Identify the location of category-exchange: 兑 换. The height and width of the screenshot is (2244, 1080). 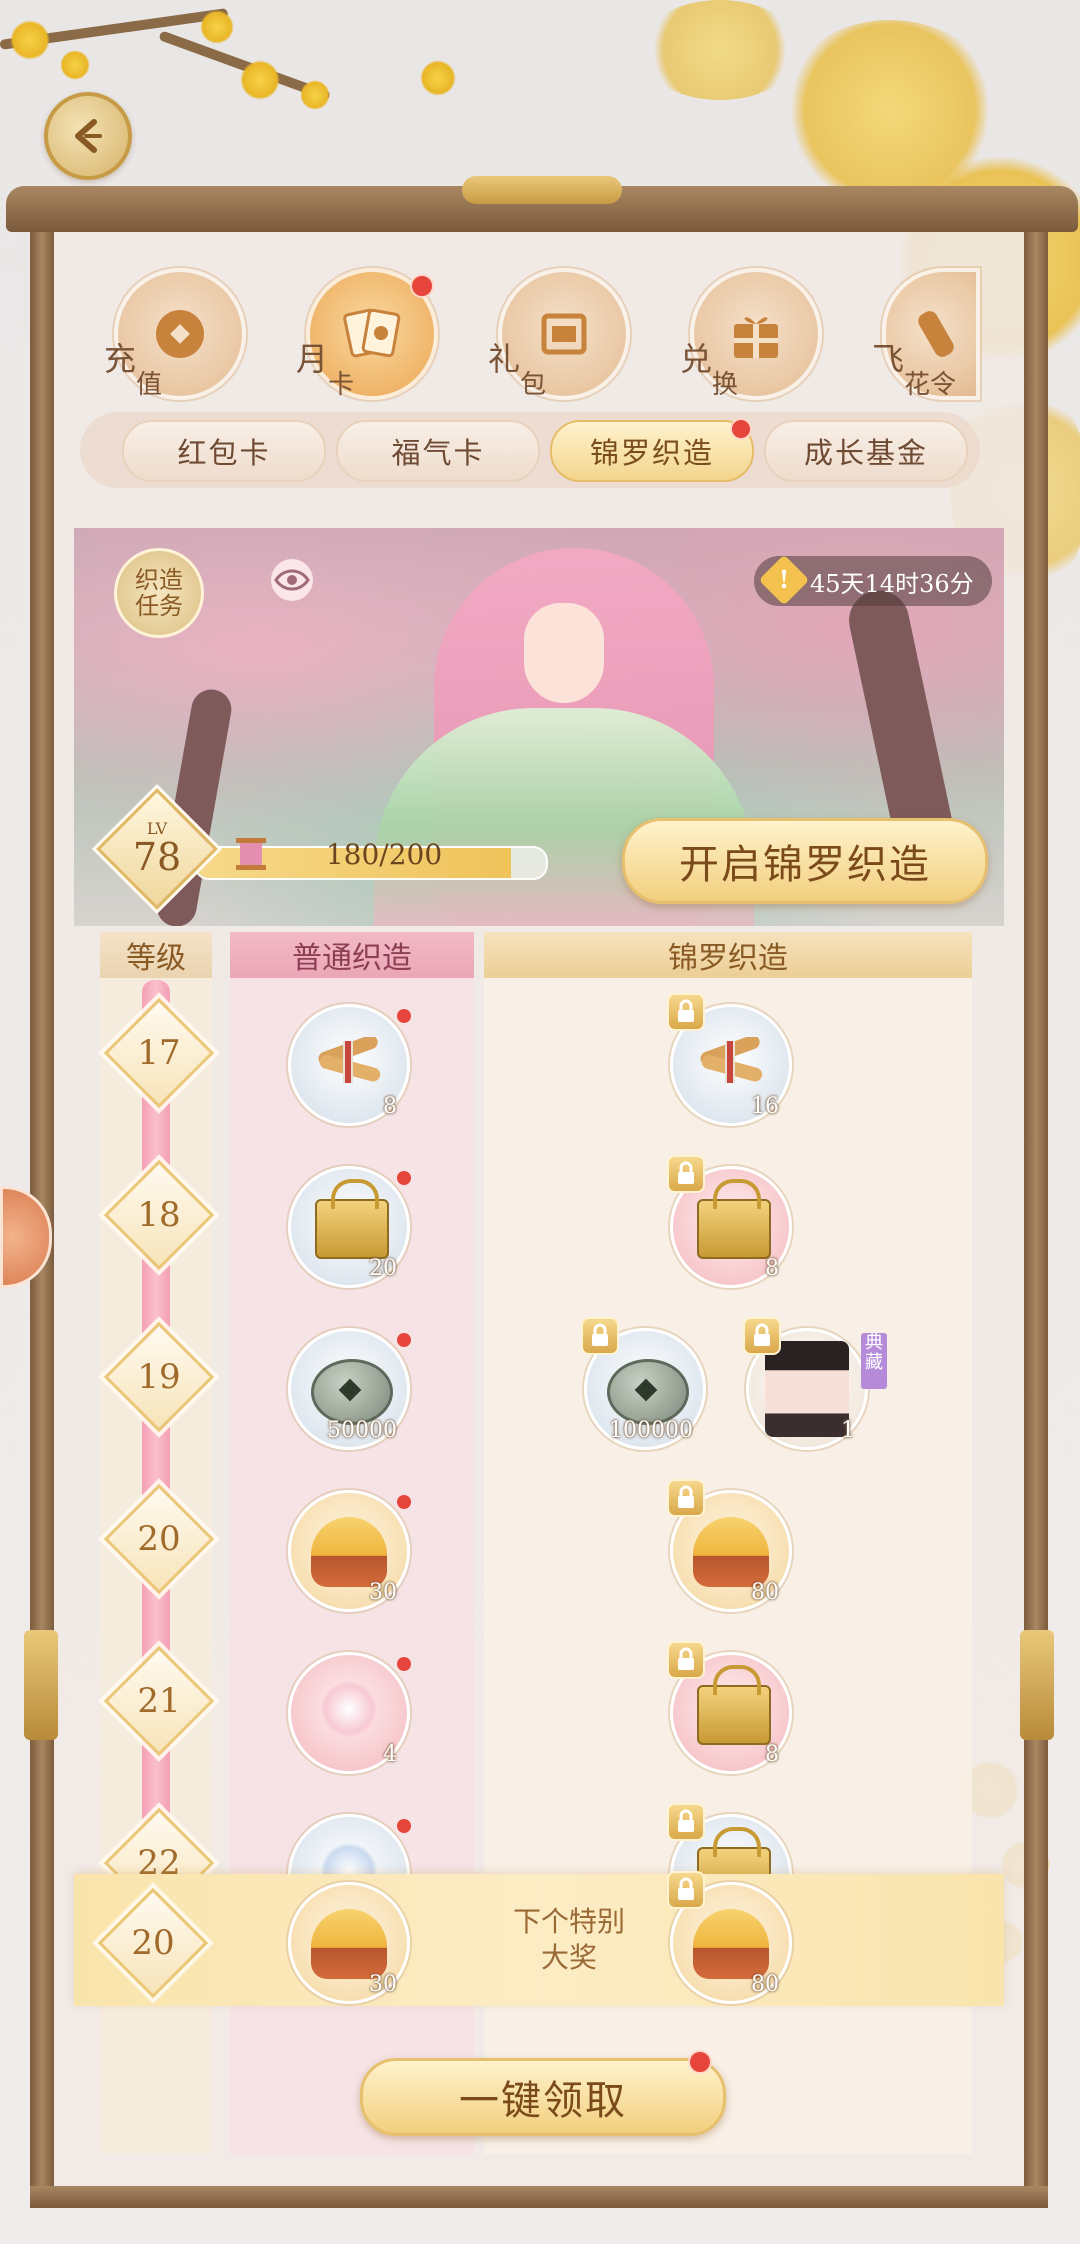
(751, 334).